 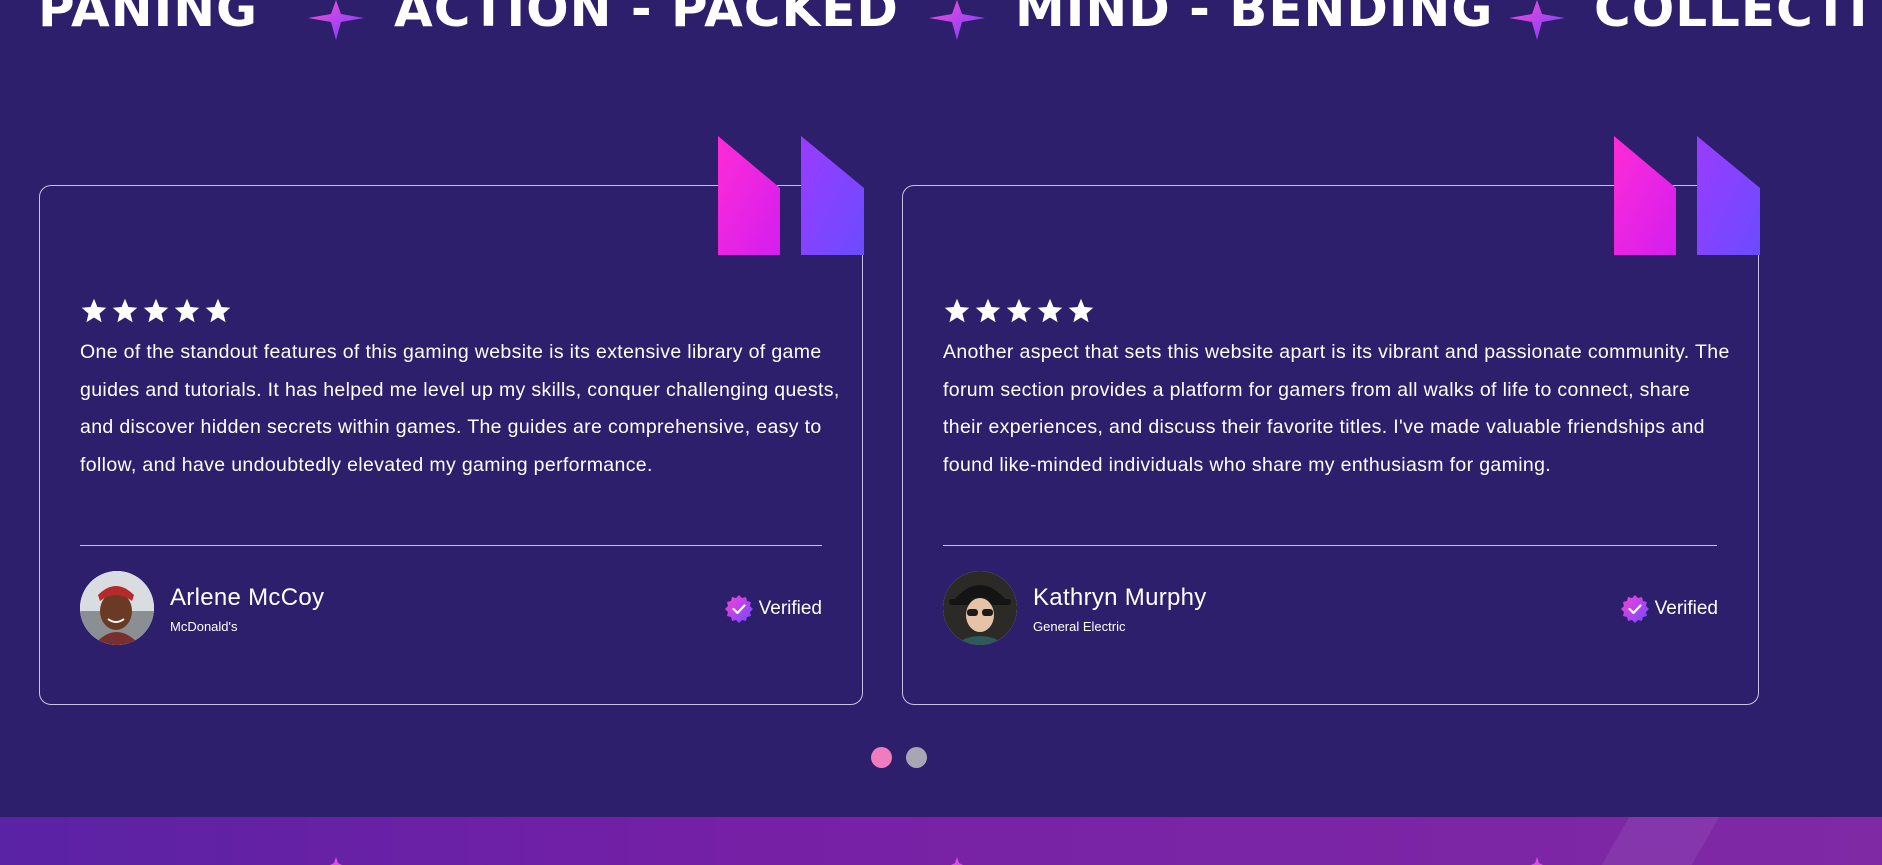 What do you see at coordinates (899, 757) in the screenshot?
I see `carousel-pagination` at bounding box center [899, 757].